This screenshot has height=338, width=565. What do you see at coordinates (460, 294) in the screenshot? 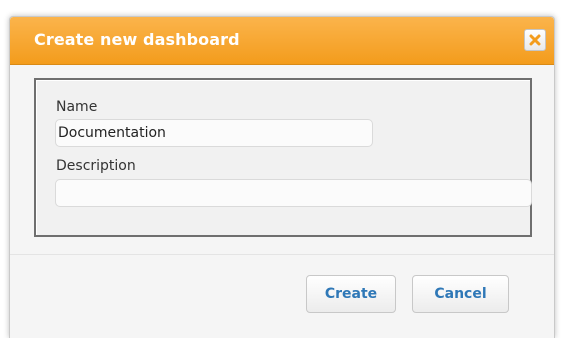
I see `cancel-button: Cancel` at bounding box center [460, 294].